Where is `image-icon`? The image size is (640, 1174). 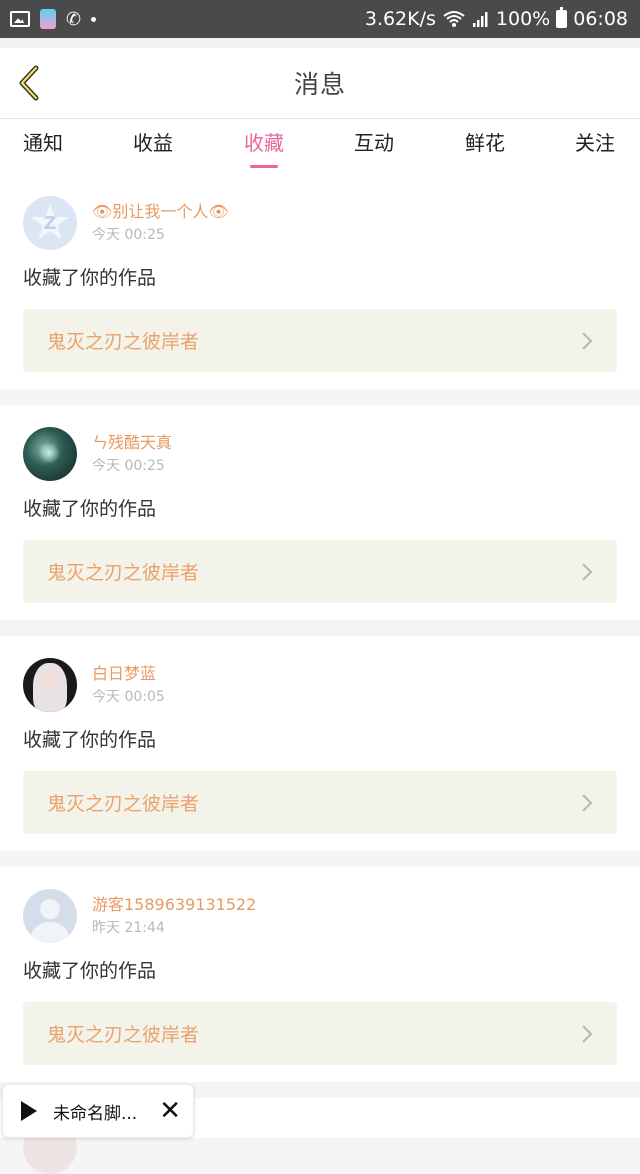 image-icon is located at coordinates (20, 19).